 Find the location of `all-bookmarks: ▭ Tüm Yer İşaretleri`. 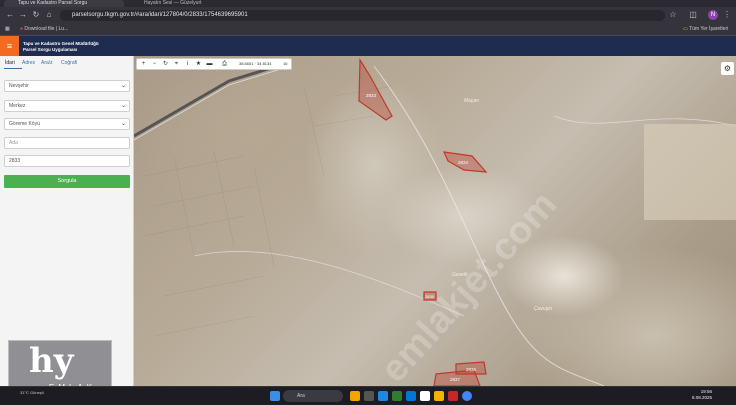

all-bookmarks: ▭ Tüm Yer İşaretleri is located at coordinates (705, 29).